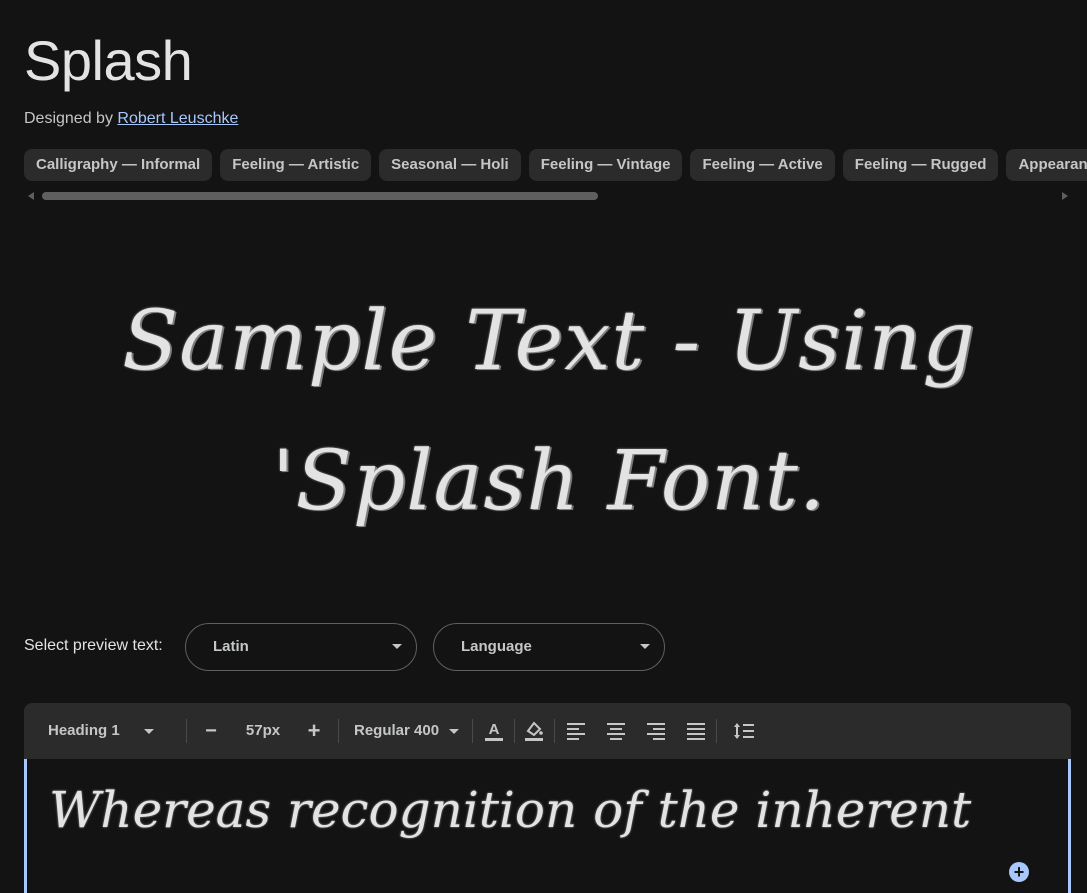 The image size is (1087, 893). Describe the element at coordinates (450, 165) in the screenshot. I see `tag-chip: Seasonal — Holi` at that location.